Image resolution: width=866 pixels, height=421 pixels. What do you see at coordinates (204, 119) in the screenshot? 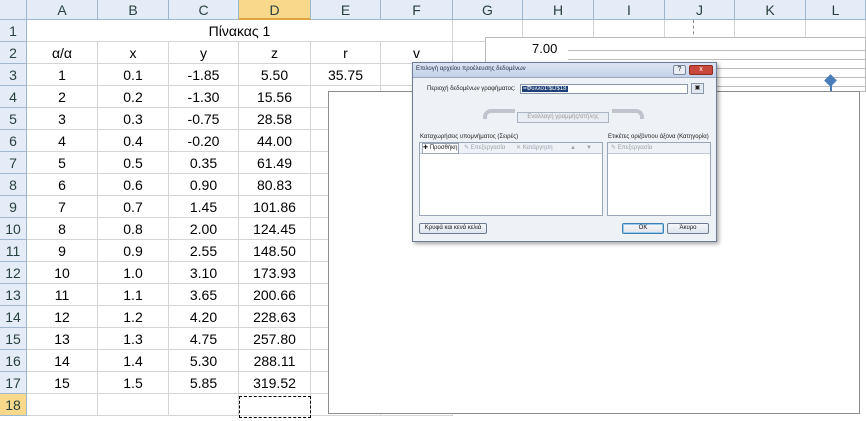
I see `data-cell: -0.75` at bounding box center [204, 119].